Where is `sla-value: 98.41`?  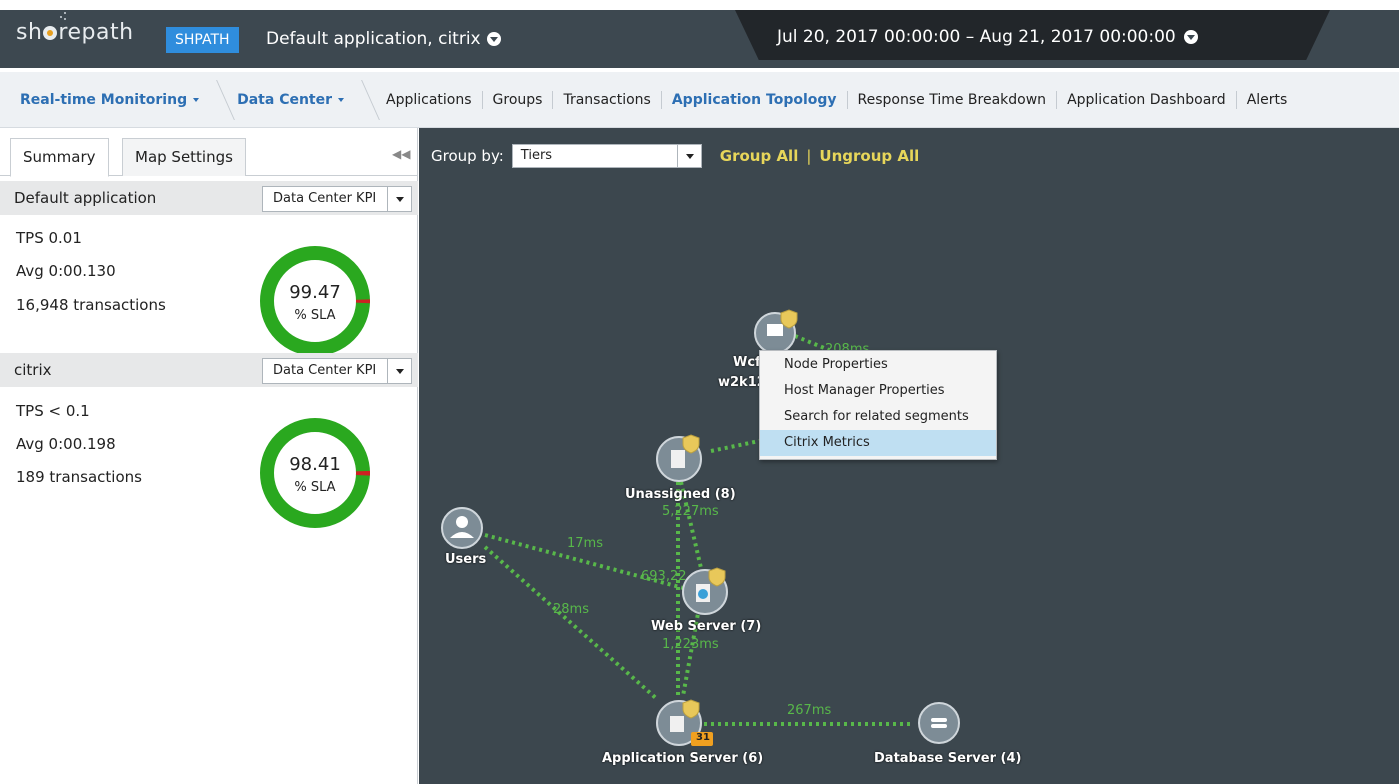 sla-value: 98.41 is located at coordinates (315, 464).